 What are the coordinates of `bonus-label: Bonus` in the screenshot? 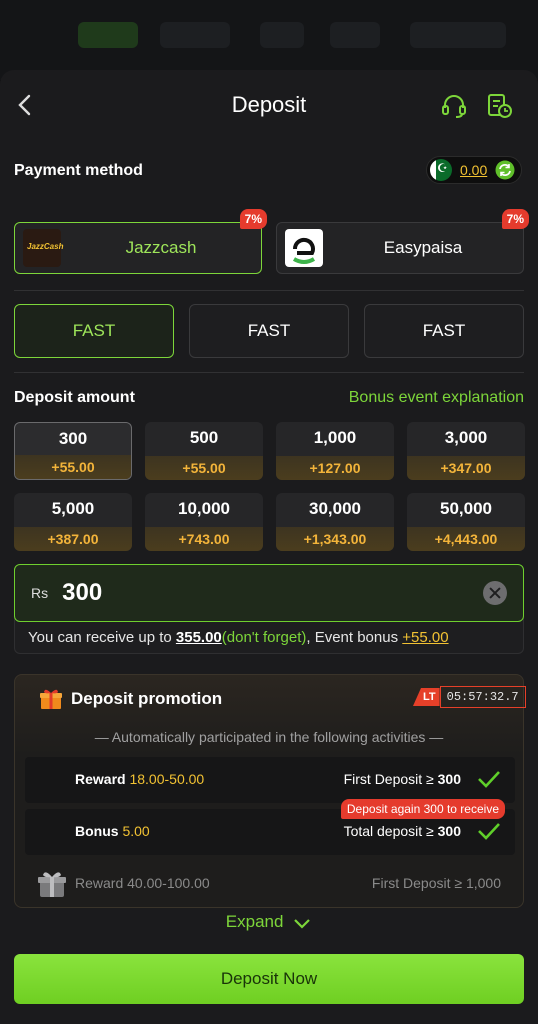 It's located at (99, 831).